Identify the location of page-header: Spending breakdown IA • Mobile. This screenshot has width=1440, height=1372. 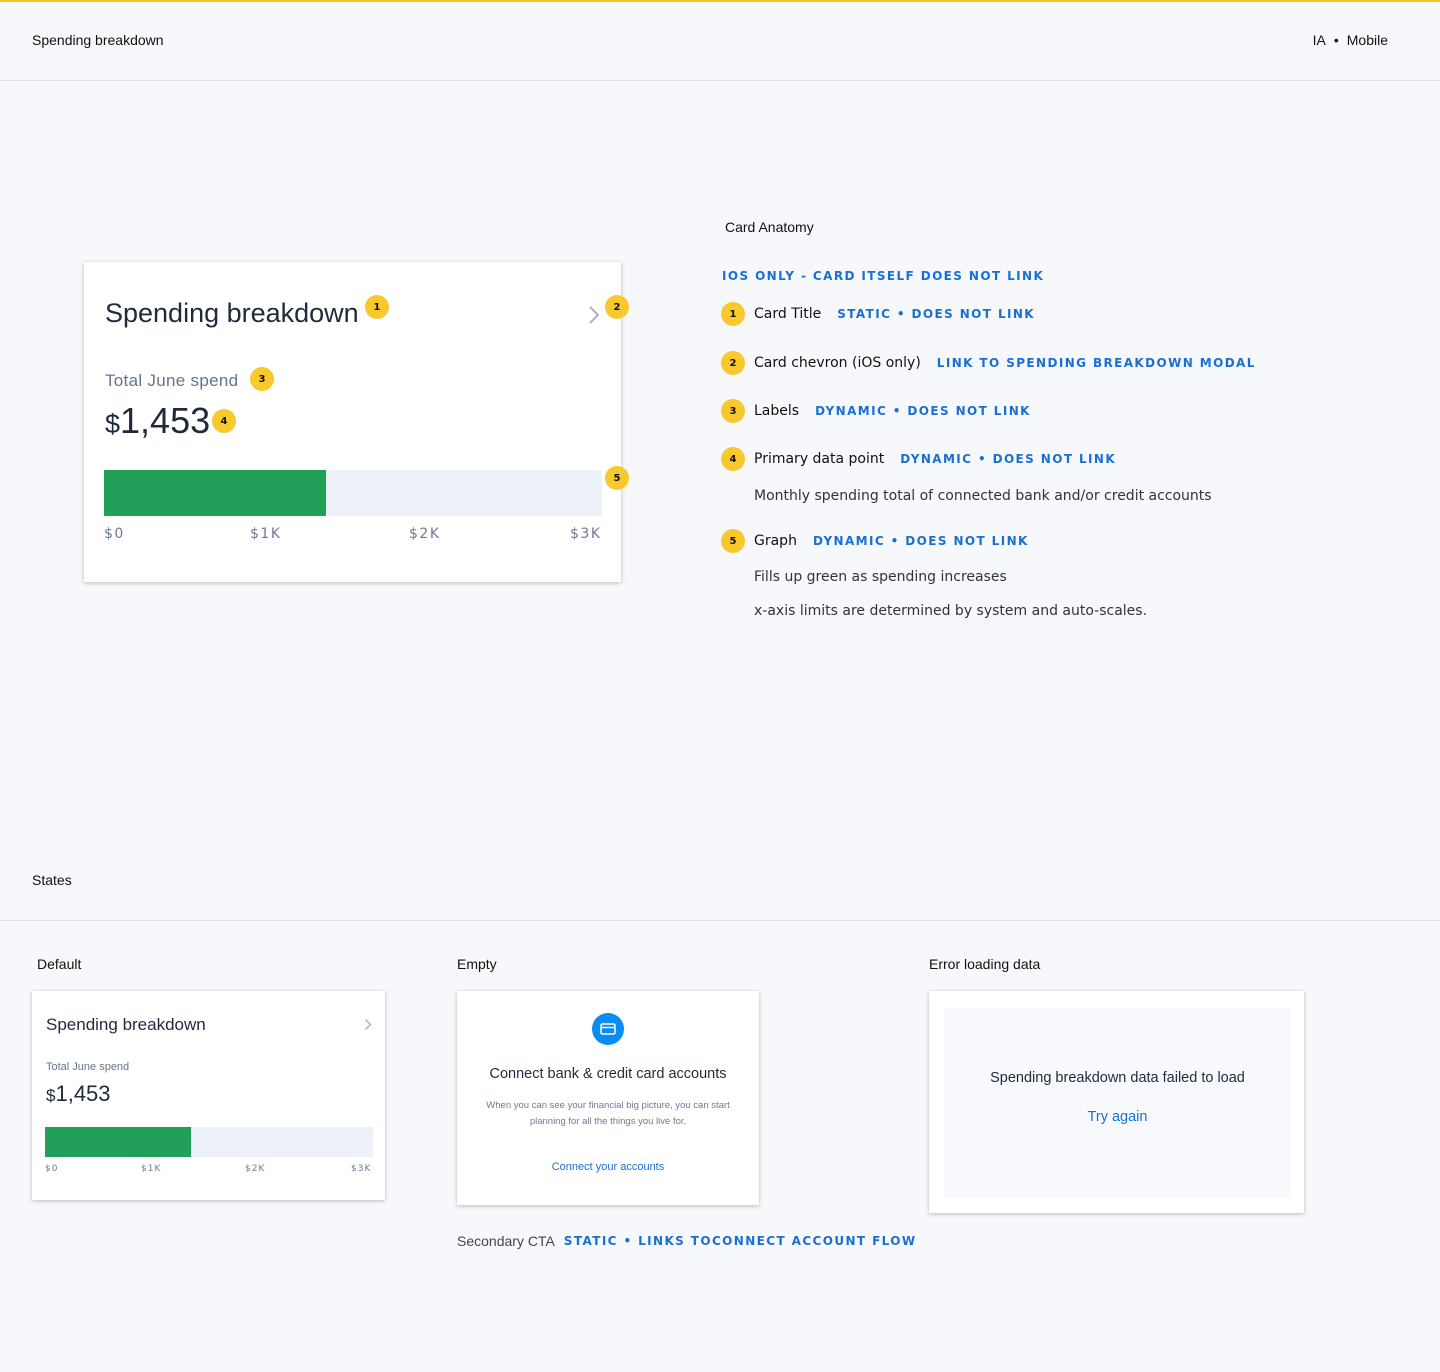
(720, 41).